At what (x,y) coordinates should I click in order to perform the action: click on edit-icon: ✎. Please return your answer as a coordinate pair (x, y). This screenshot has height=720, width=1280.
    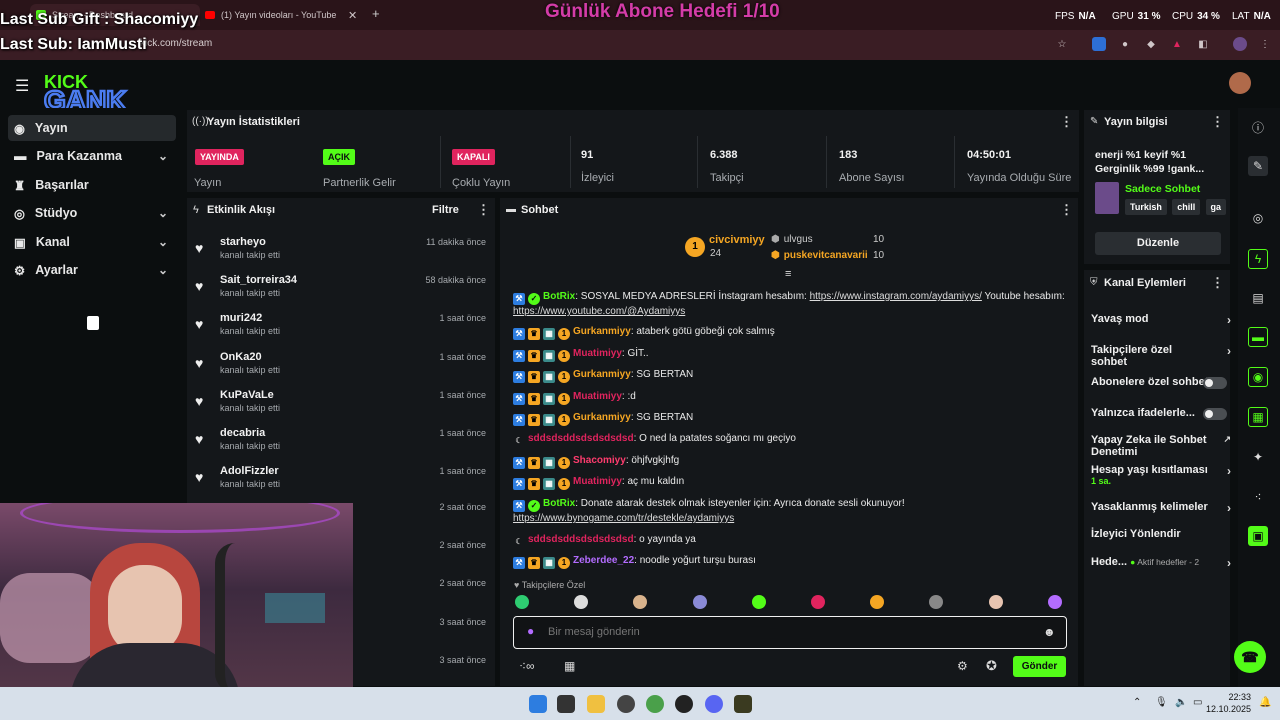
    Looking at the image, I should click on (1258, 166).